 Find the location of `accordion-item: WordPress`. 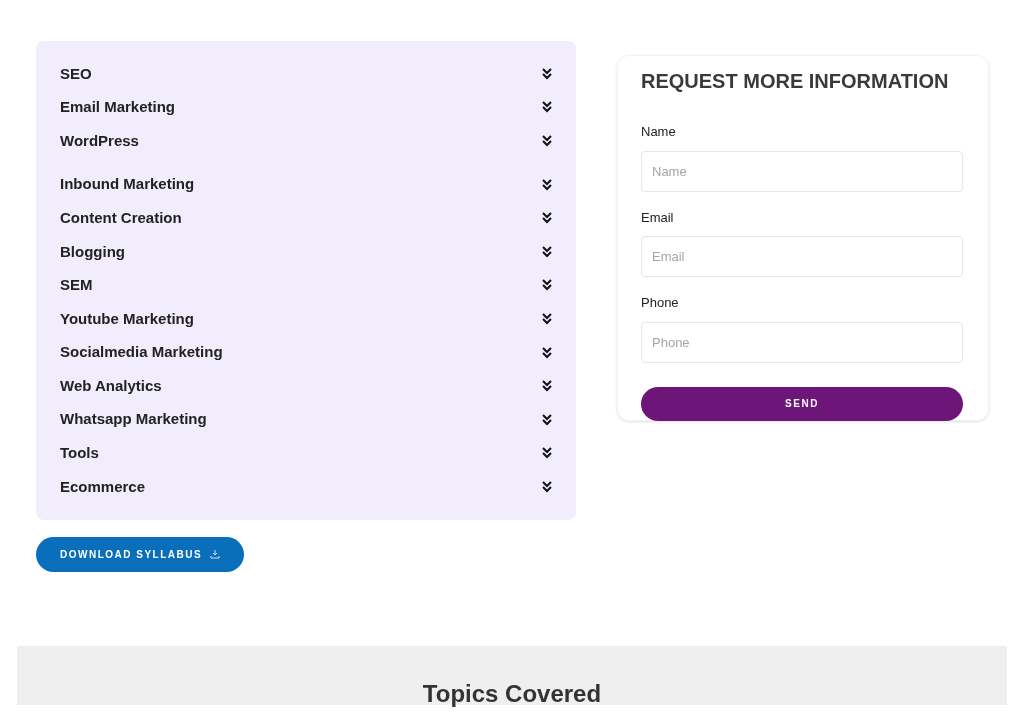

accordion-item: WordPress is located at coordinates (306, 141).